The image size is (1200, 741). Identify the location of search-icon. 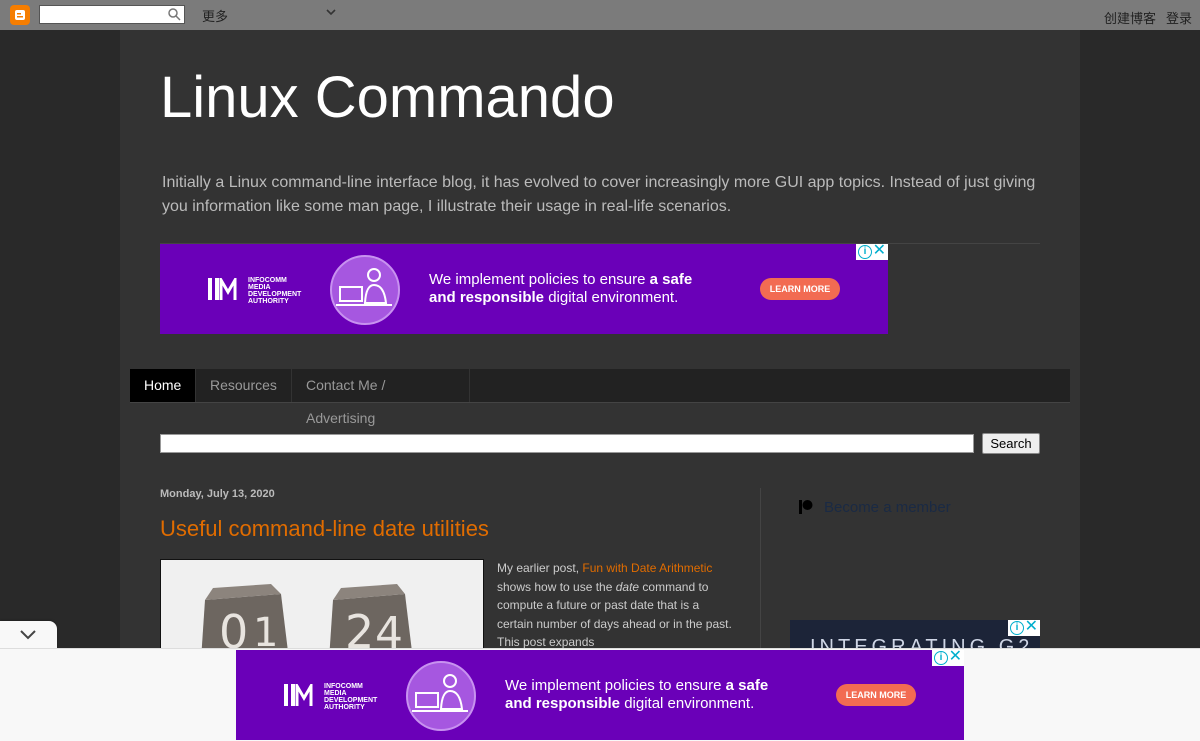
(174, 14).